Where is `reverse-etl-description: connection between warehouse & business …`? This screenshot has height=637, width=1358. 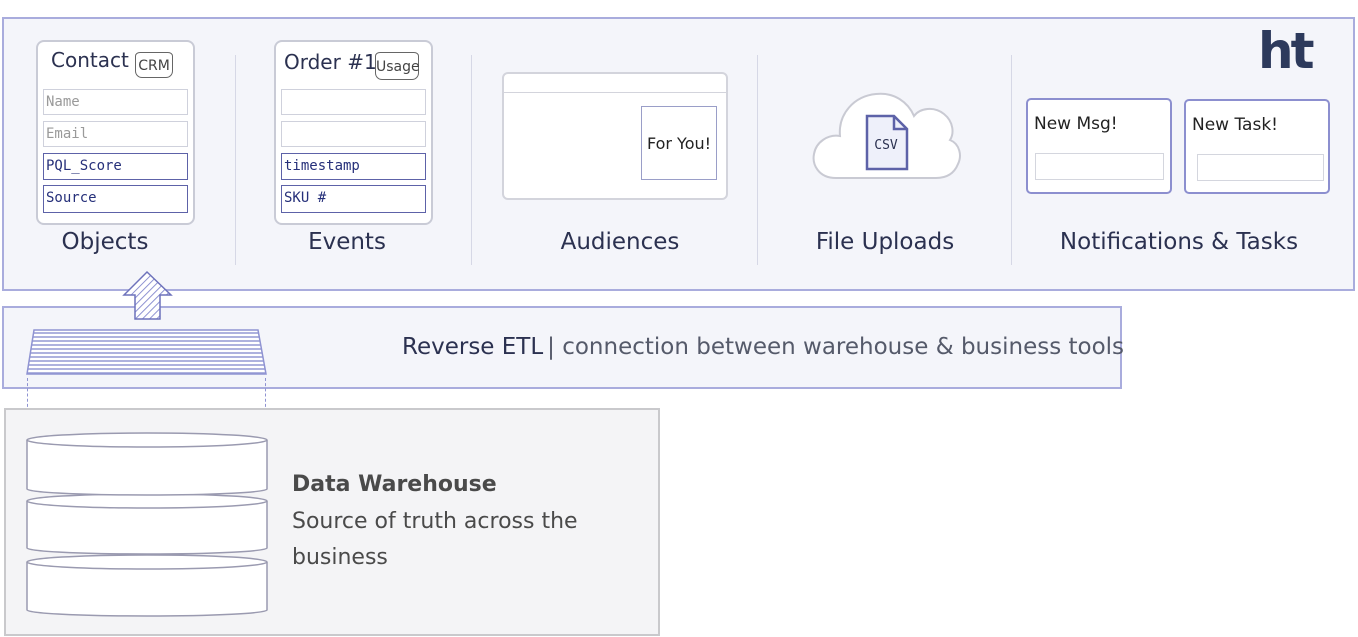 reverse-etl-description: connection between warehouse & business … is located at coordinates (839, 347).